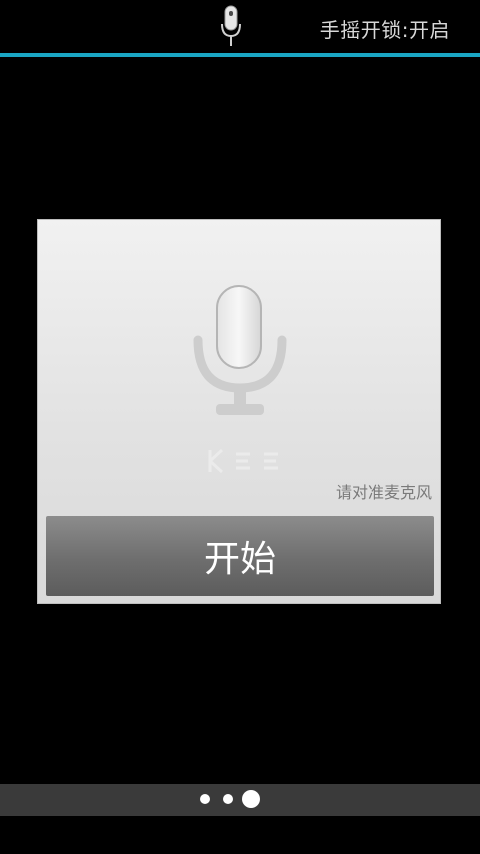 This screenshot has height=854, width=480. I want to click on page-indicator, so click(240, 800).